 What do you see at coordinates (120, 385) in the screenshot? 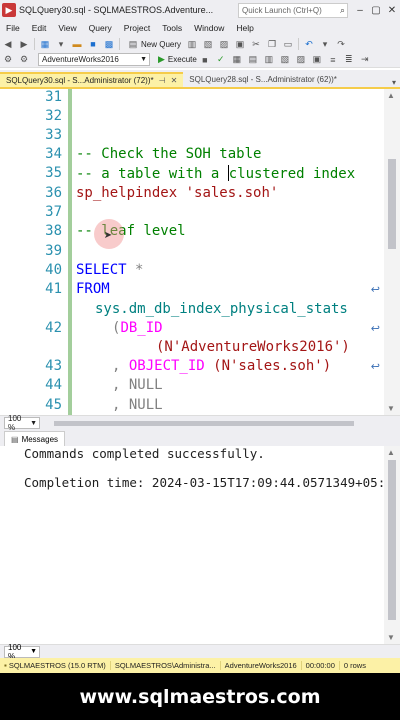
I see `comma: ,` at bounding box center [120, 385].